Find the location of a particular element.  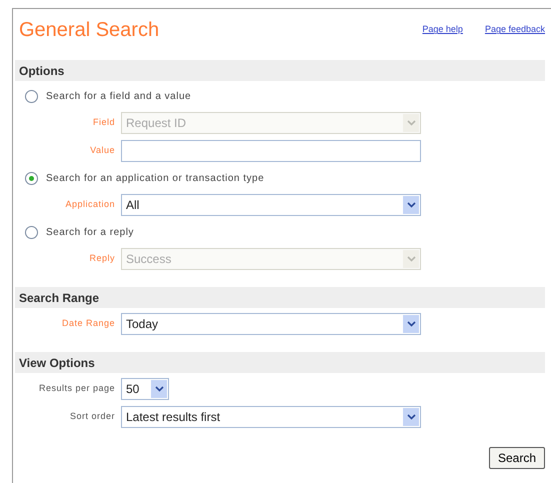

dropdown-value: Latest results first is located at coordinates (174, 417).